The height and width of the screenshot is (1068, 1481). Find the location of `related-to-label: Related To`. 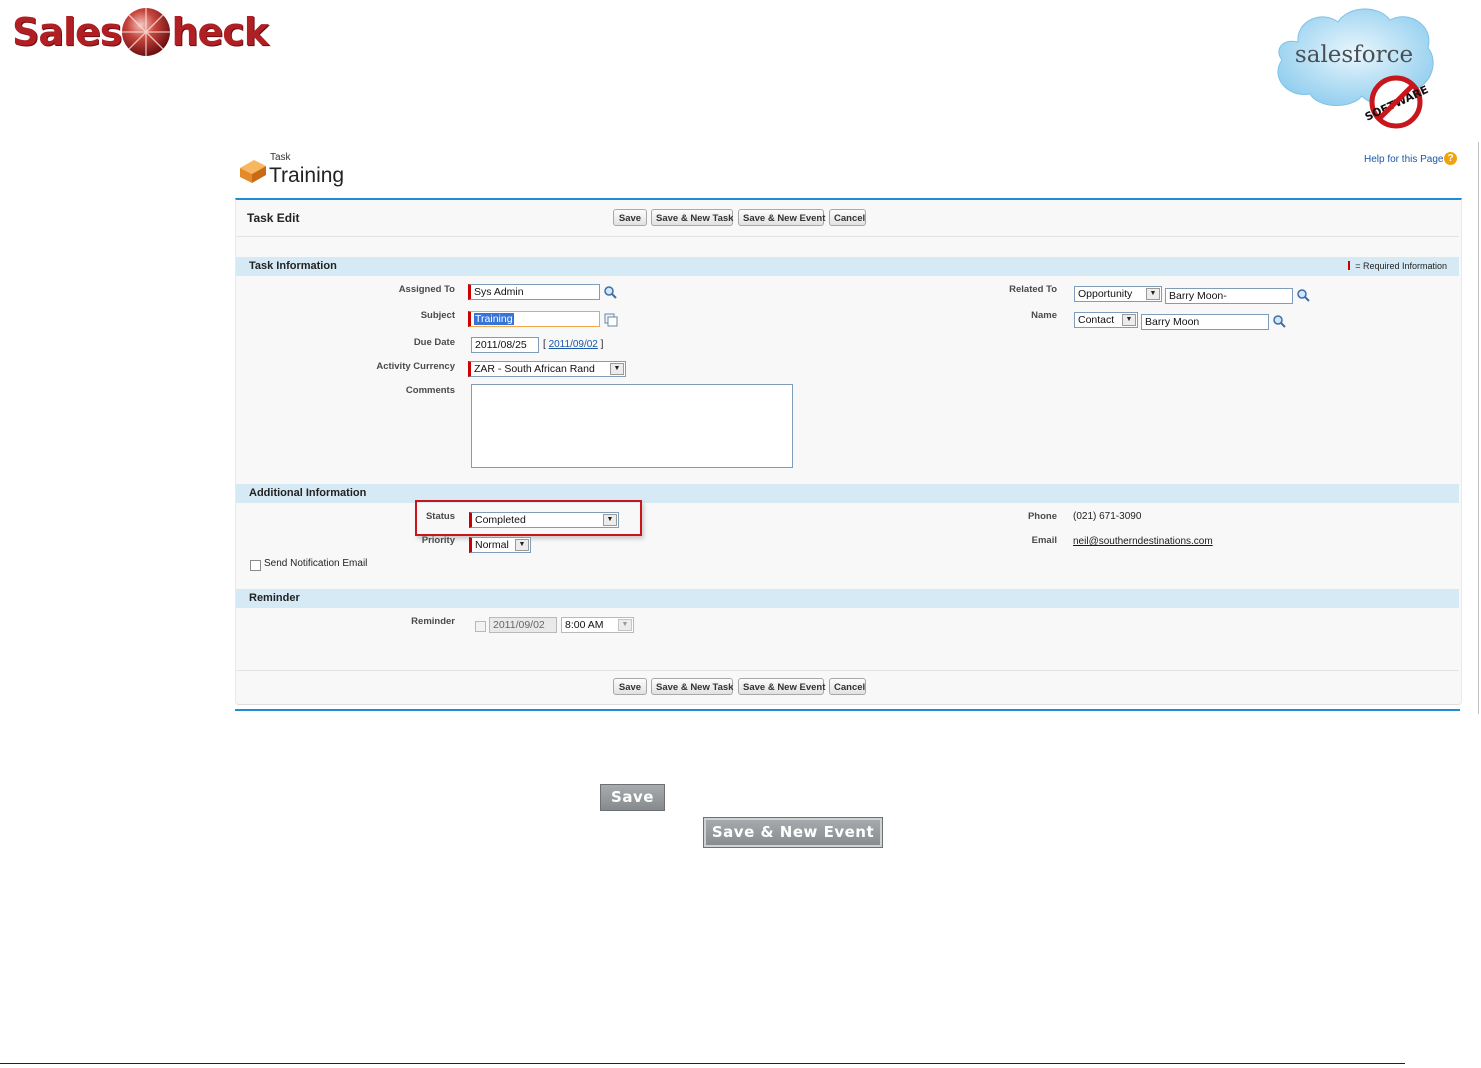

related-to-label: Related To is located at coordinates (1033, 289).